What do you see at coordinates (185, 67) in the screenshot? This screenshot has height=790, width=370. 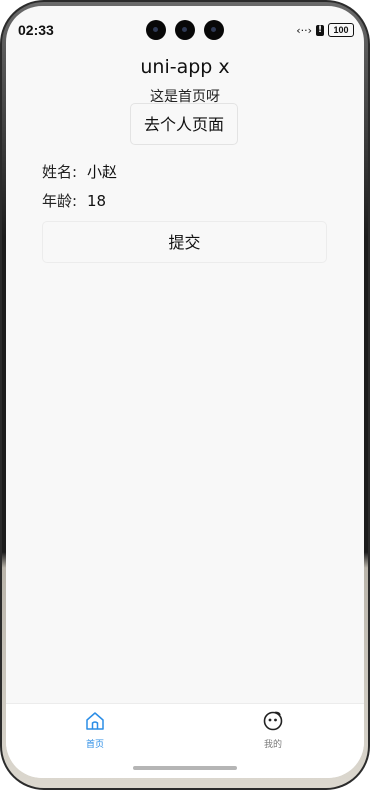 I see `page-title: uni-app x` at bounding box center [185, 67].